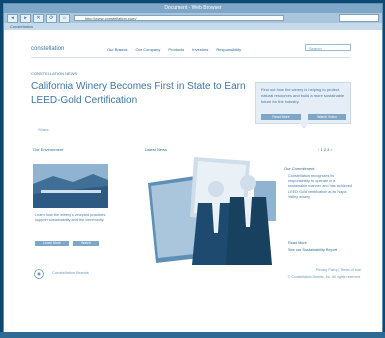 This screenshot has width=385, height=338. I want to click on reload-button: ⟳, so click(51, 18).